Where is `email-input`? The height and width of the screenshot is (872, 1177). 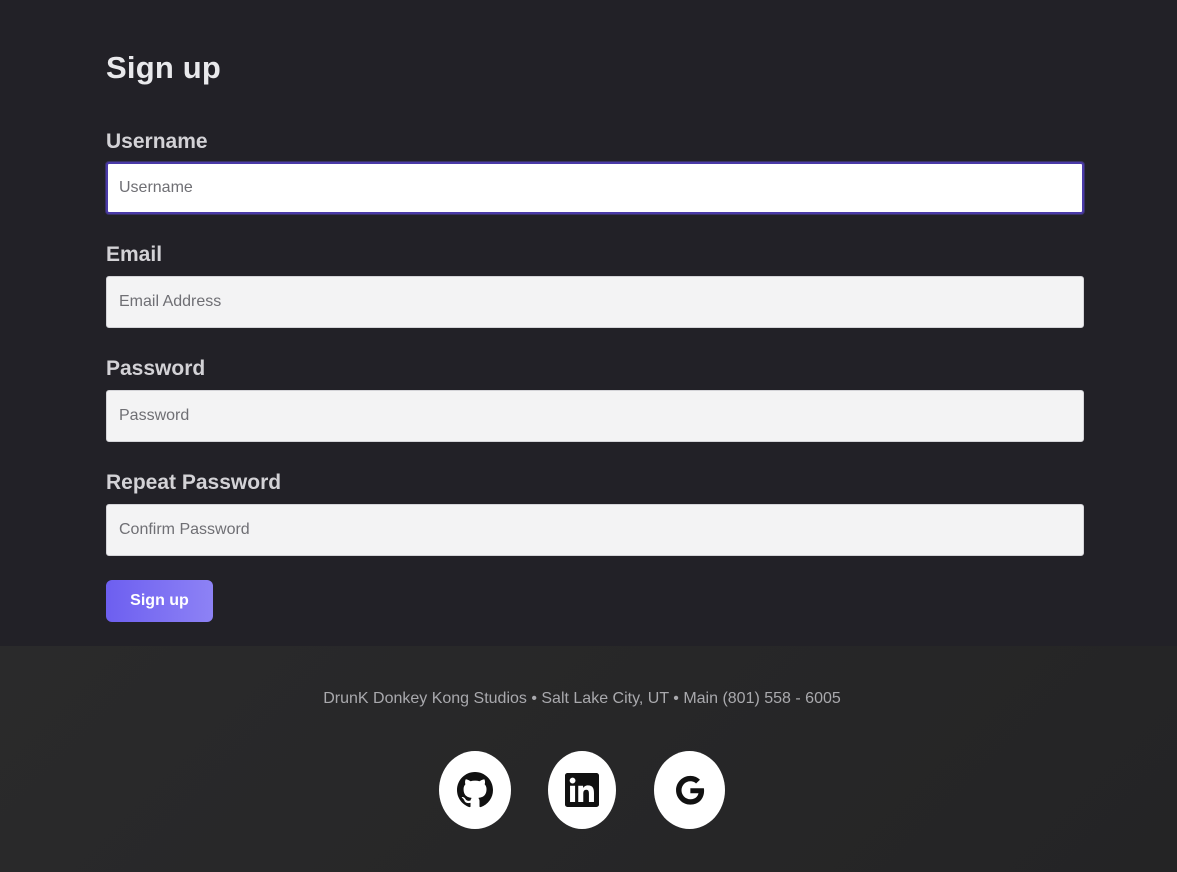 email-input is located at coordinates (595, 302).